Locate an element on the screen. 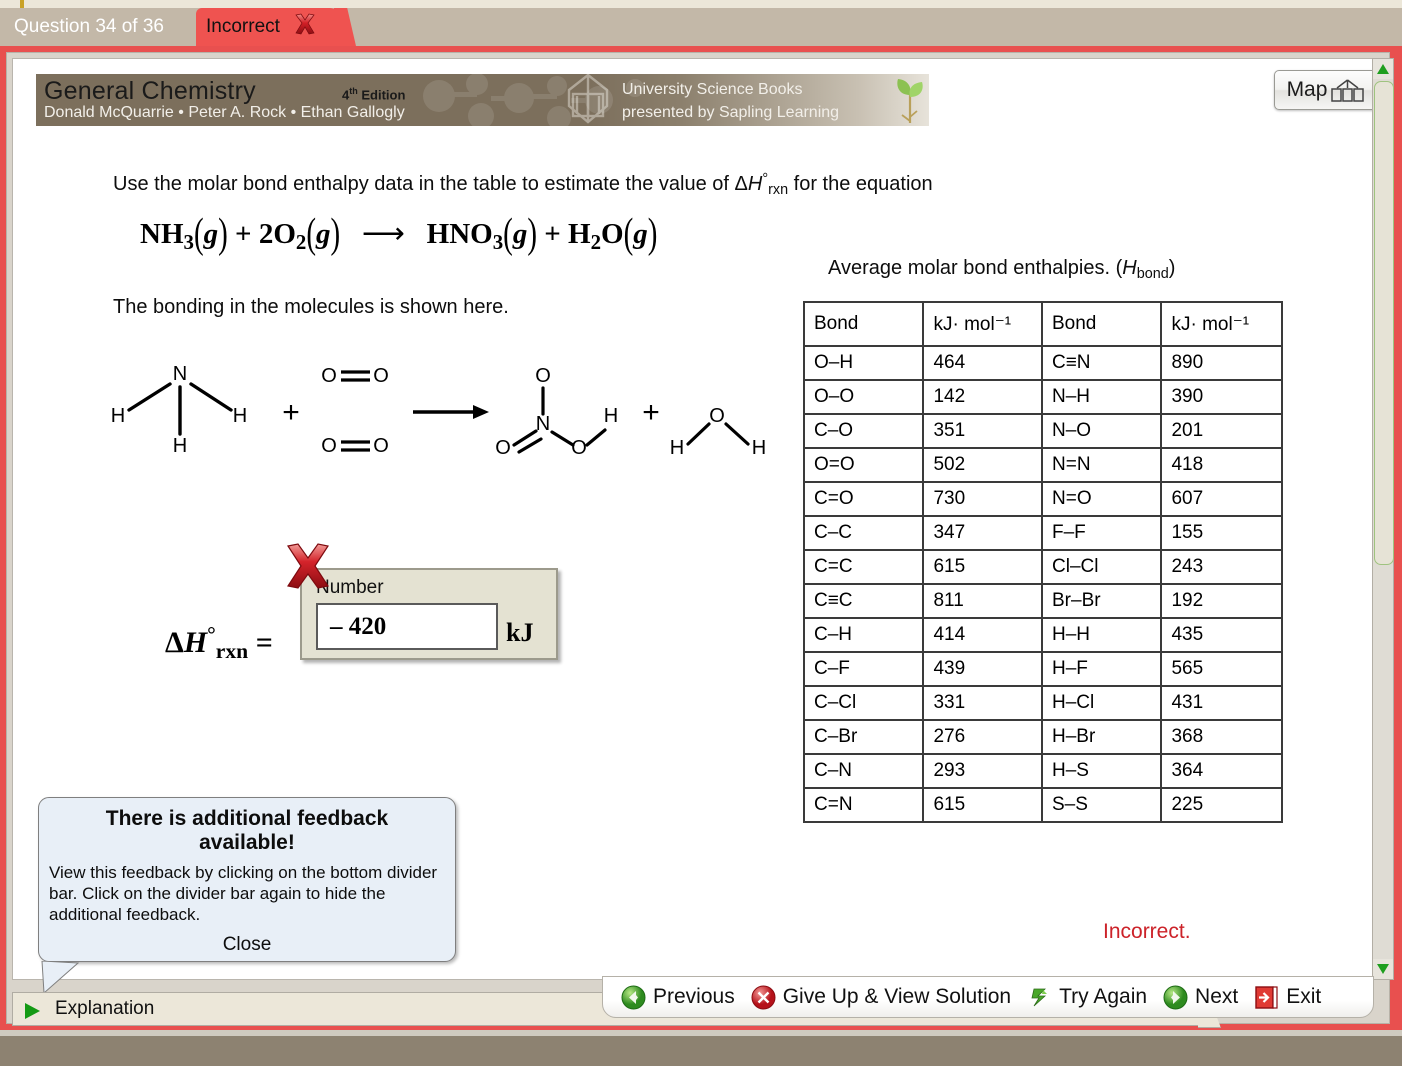 The height and width of the screenshot is (1066, 1402). energy-right: 435 is located at coordinates (1221, 635).